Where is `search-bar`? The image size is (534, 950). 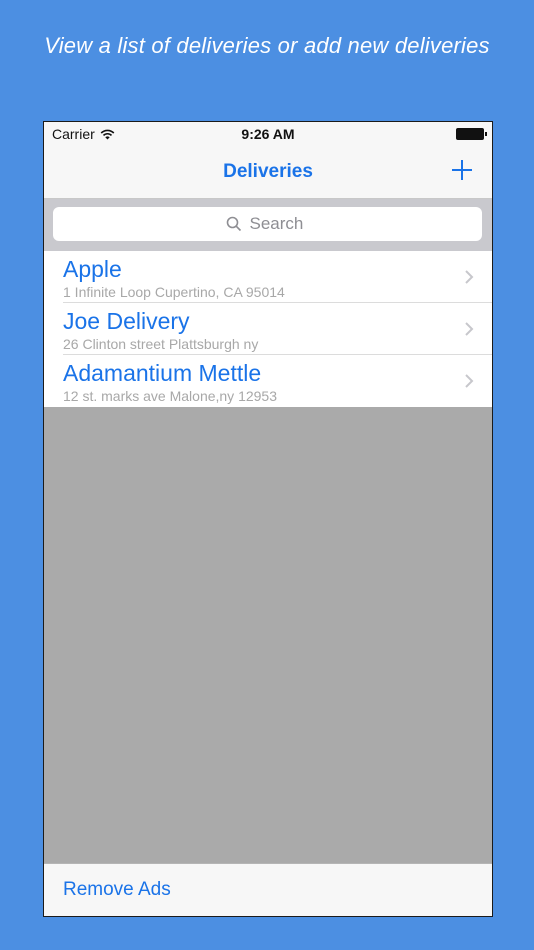 search-bar is located at coordinates (268, 225).